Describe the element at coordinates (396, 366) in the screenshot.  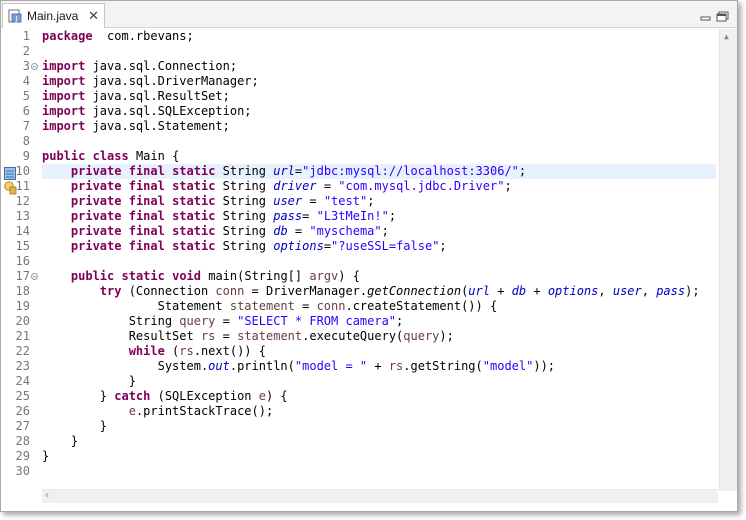
I see `code-token: rs` at that location.